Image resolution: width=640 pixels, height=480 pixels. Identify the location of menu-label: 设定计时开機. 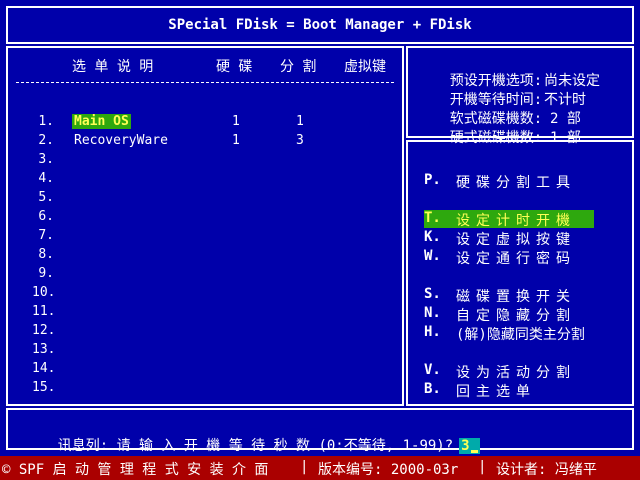
(516, 221).